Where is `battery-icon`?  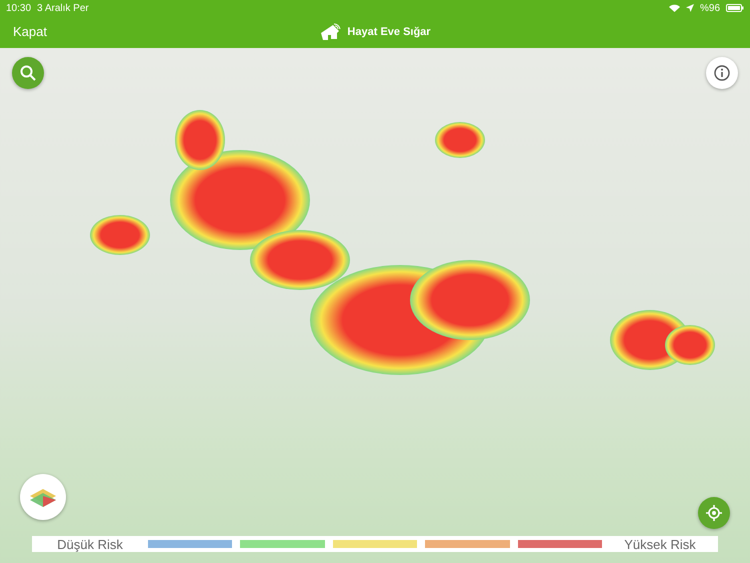
battery-icon is located at coordinates (735, 8).